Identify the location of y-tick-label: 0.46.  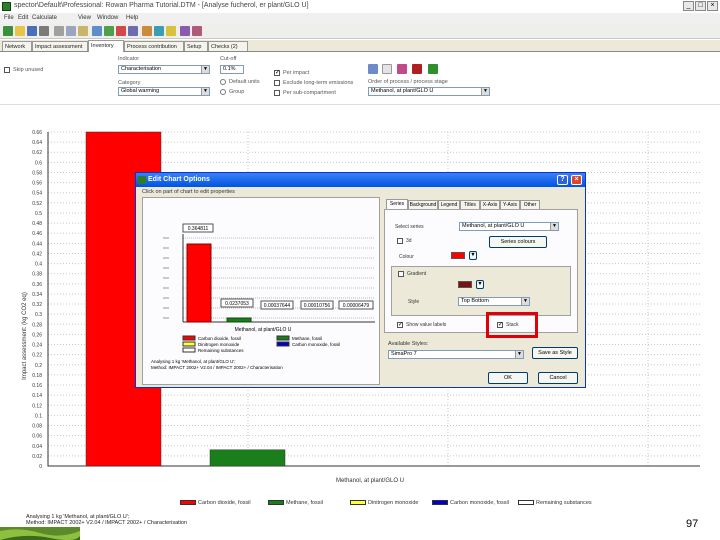
(37, 234).